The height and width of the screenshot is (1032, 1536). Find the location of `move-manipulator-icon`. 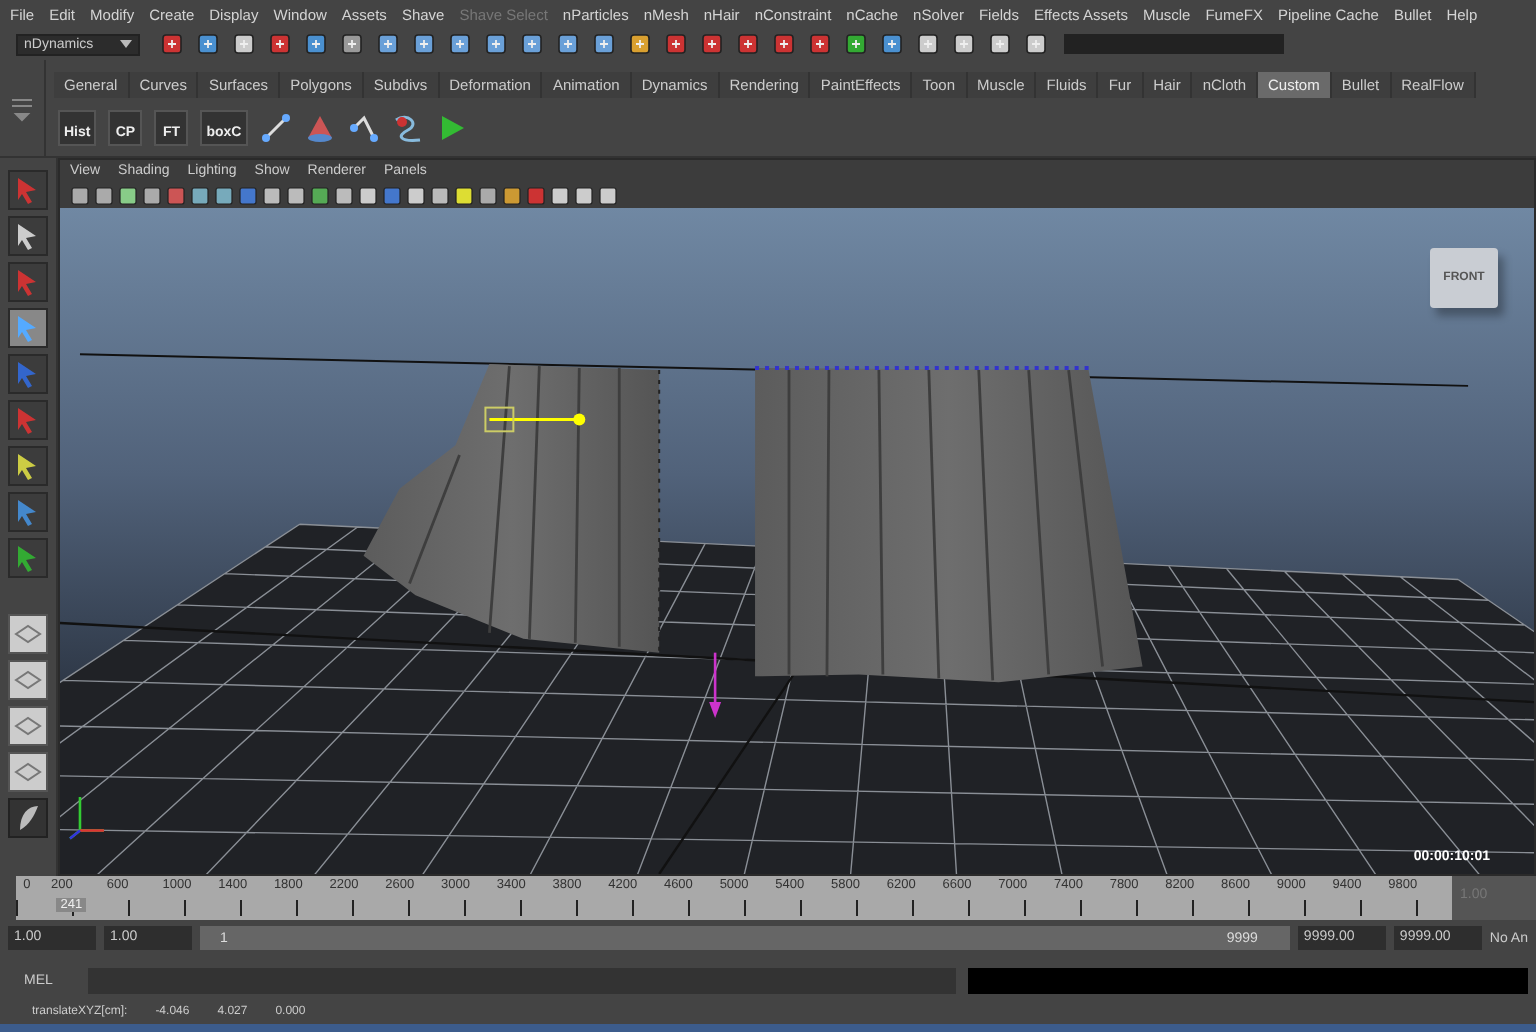

move-manipulator-icon is located at coordinates (535, 419).